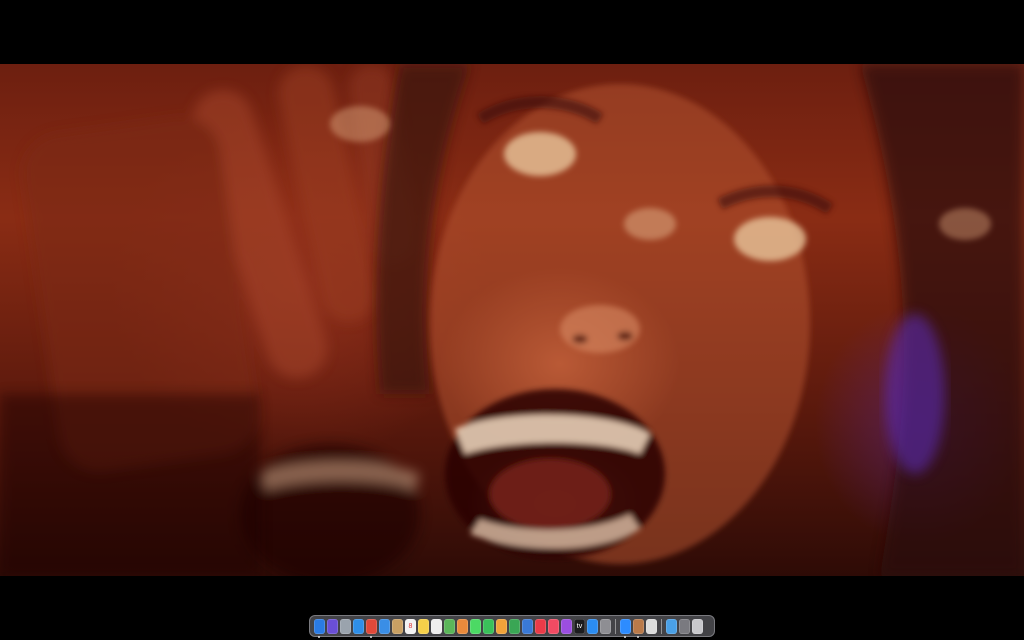 The image size is (1024, 640). What do you see at coordinates (319, 628) in the screenshot?
I see `finder-icon` at bounding box center [319, 628].